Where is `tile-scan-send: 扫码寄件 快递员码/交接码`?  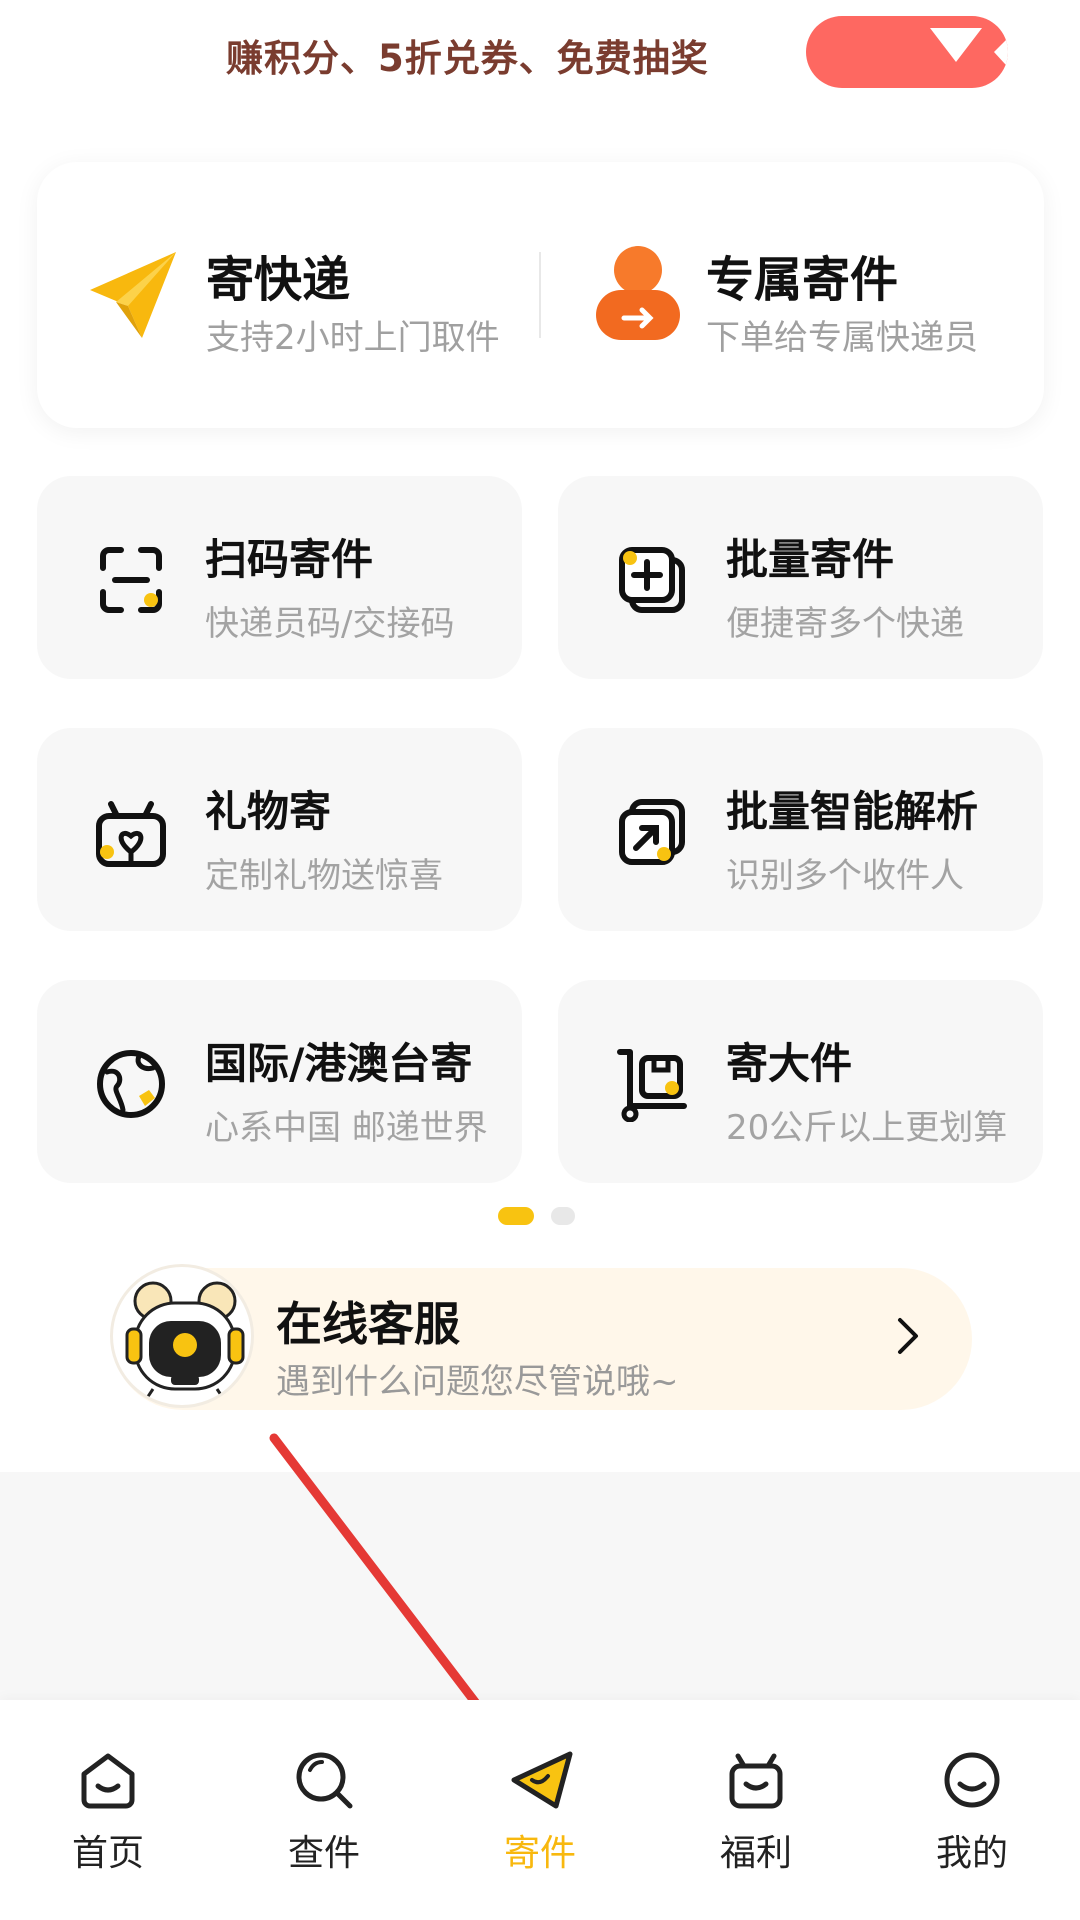
tile-scan-send: 扫码寄件 快递员码/交接码 is located at coordinates (279, 577).